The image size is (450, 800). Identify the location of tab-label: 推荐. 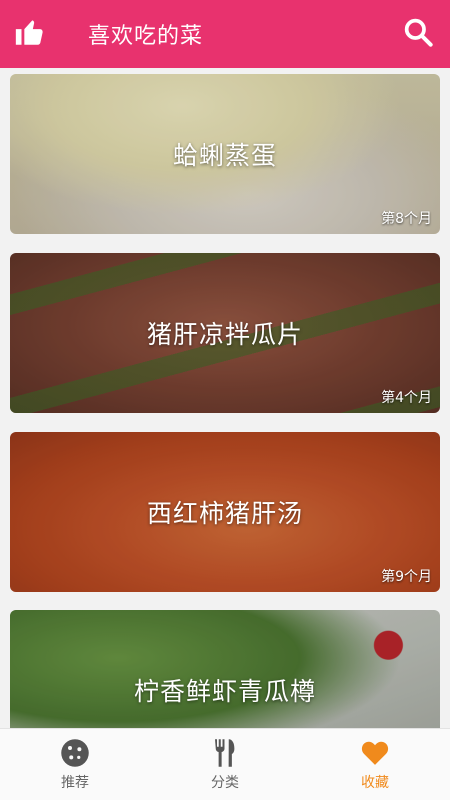
(75, 782).